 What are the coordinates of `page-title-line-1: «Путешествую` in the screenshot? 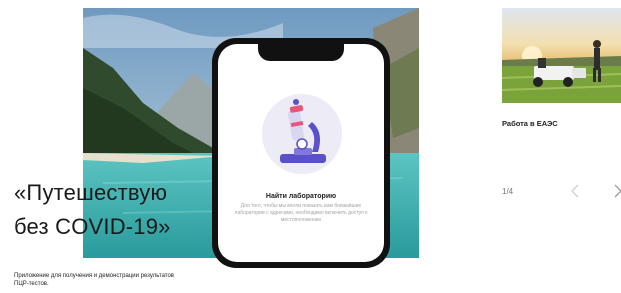 It's located at (91, 192).